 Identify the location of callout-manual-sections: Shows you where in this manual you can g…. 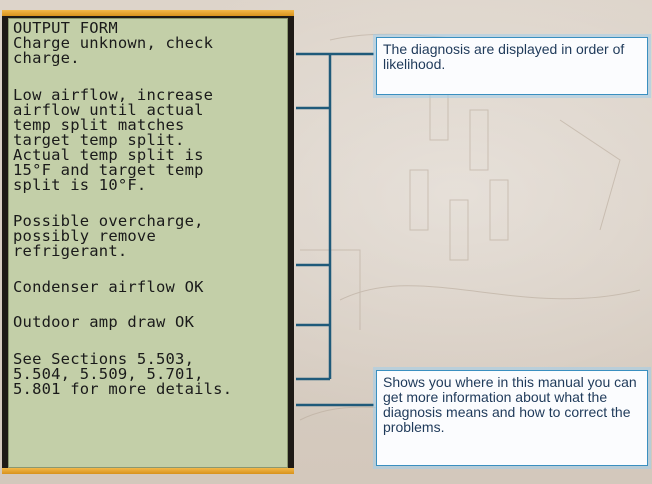
(512, 418).